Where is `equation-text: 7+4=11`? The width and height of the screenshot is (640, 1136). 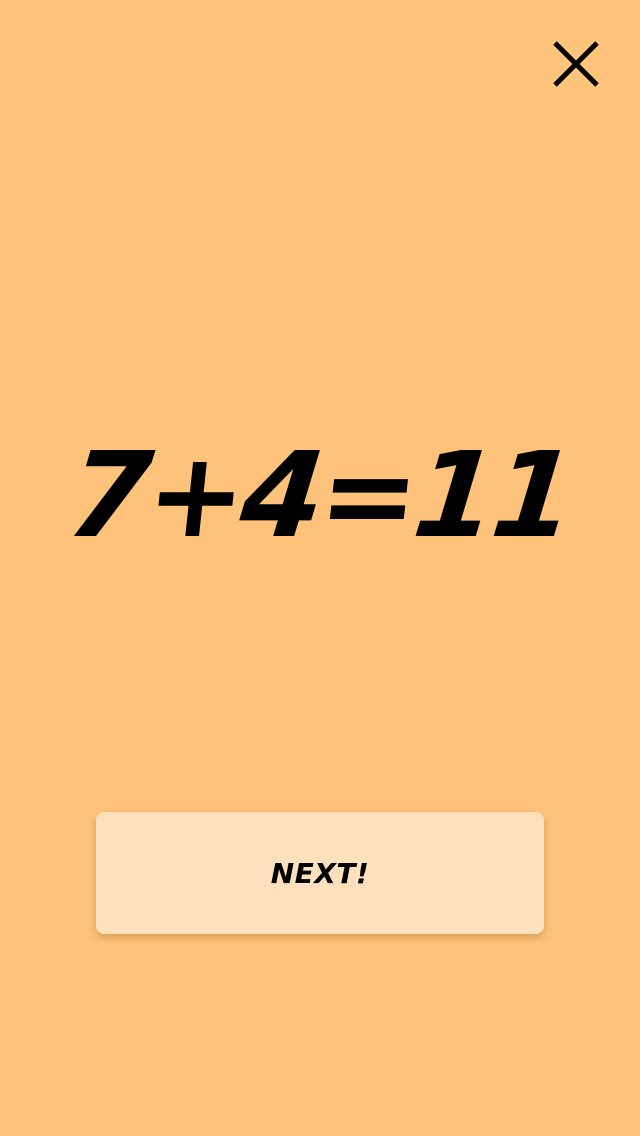
equation-text: 7+4=11 is located at coordinates (320, 495).